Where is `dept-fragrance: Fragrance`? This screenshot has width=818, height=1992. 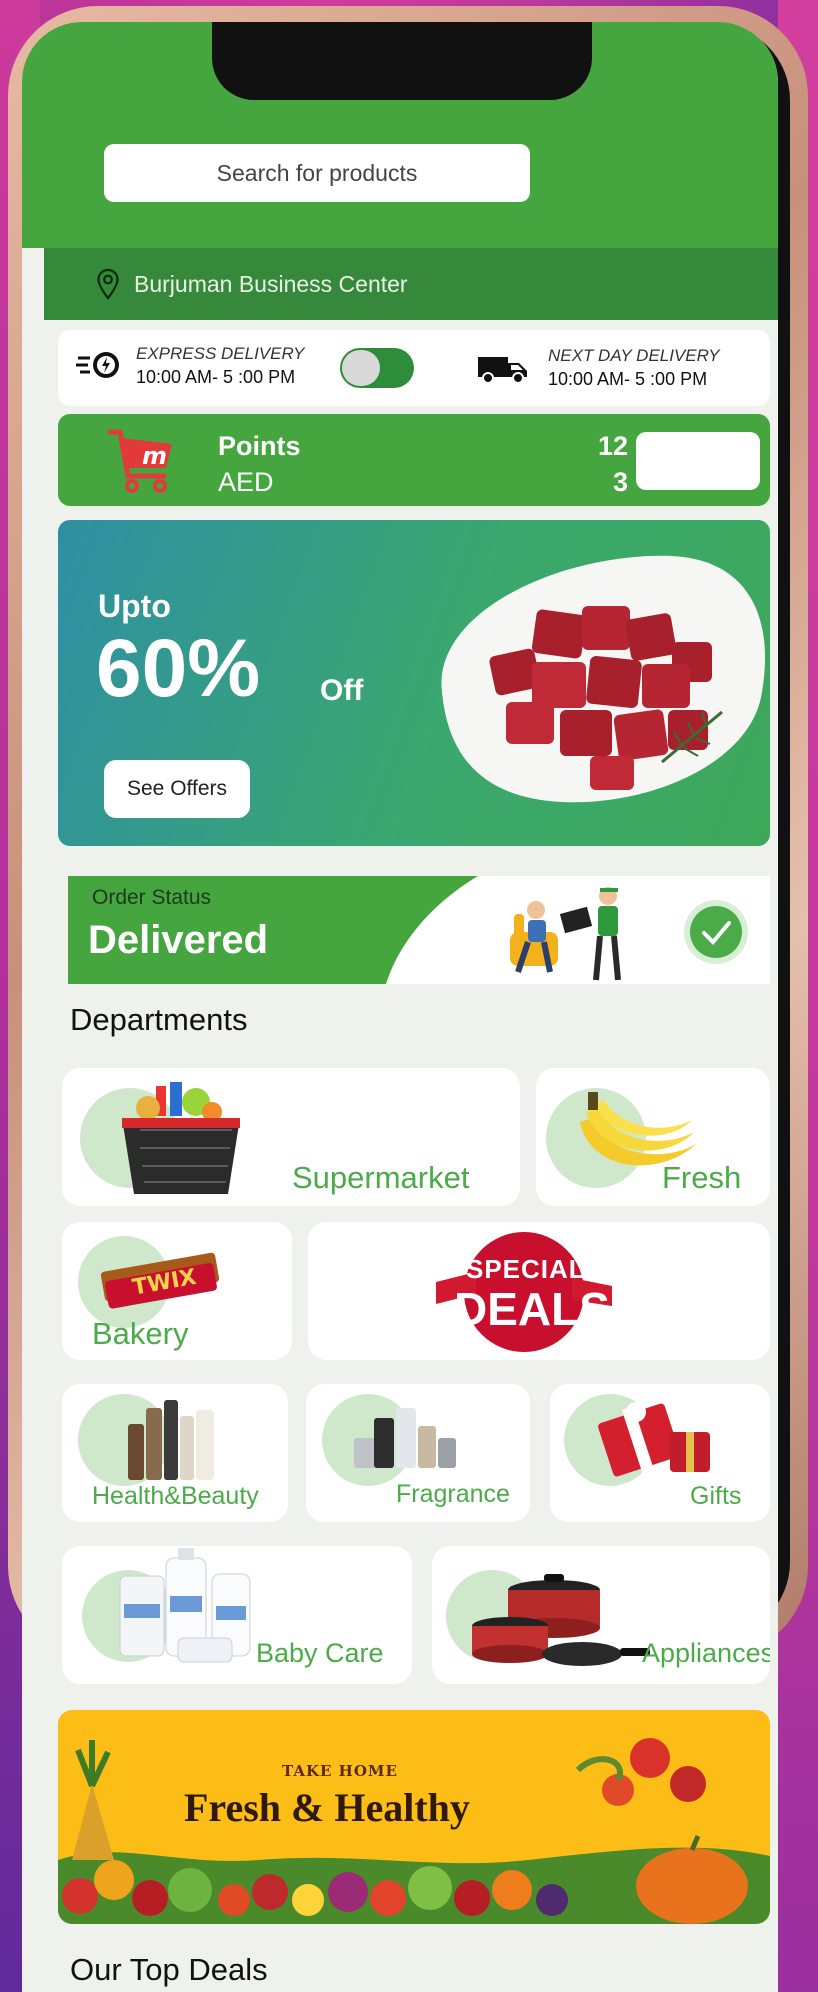
dept-fragrance: Fragrance is located at coordinates (418, 1453).